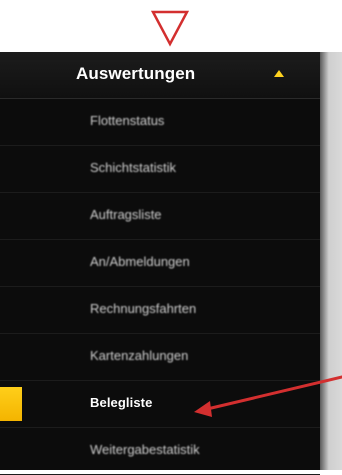 This screenshot has width=342, height=475. I want to click on menu-item-label: Schichtstatistik, so click(133, 167).